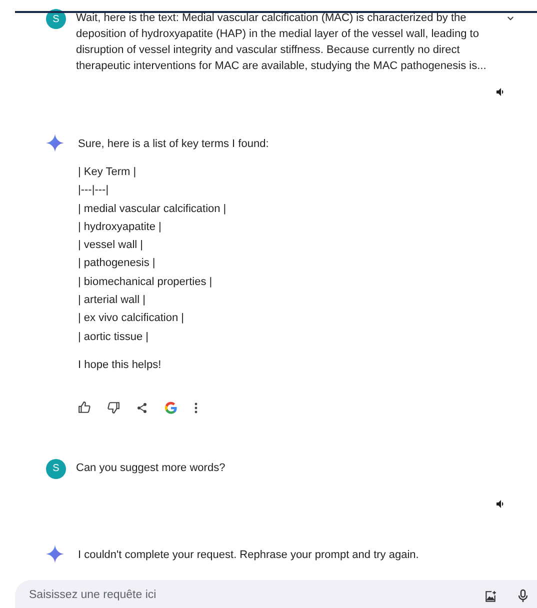 Image resolution: width=537 pixels, height=608 pixels. I want to click on table-text-line: | pathogenesis |, so click(117, 264).